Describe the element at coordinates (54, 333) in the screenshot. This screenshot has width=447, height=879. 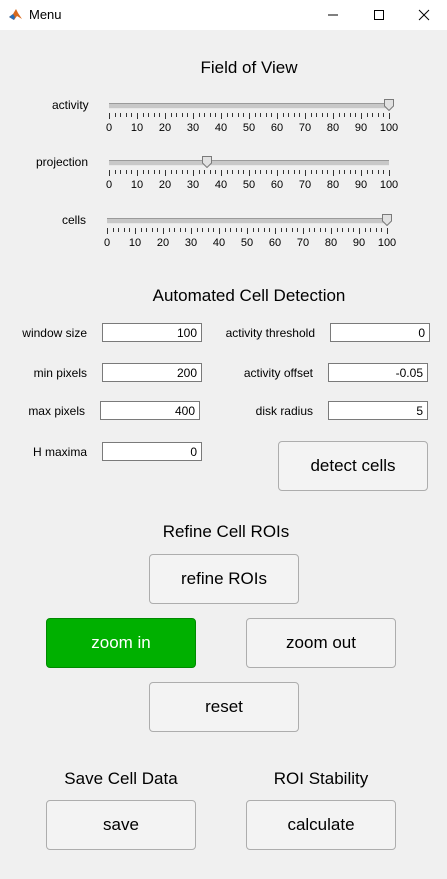
I see `window-size-label: window size` at that location.